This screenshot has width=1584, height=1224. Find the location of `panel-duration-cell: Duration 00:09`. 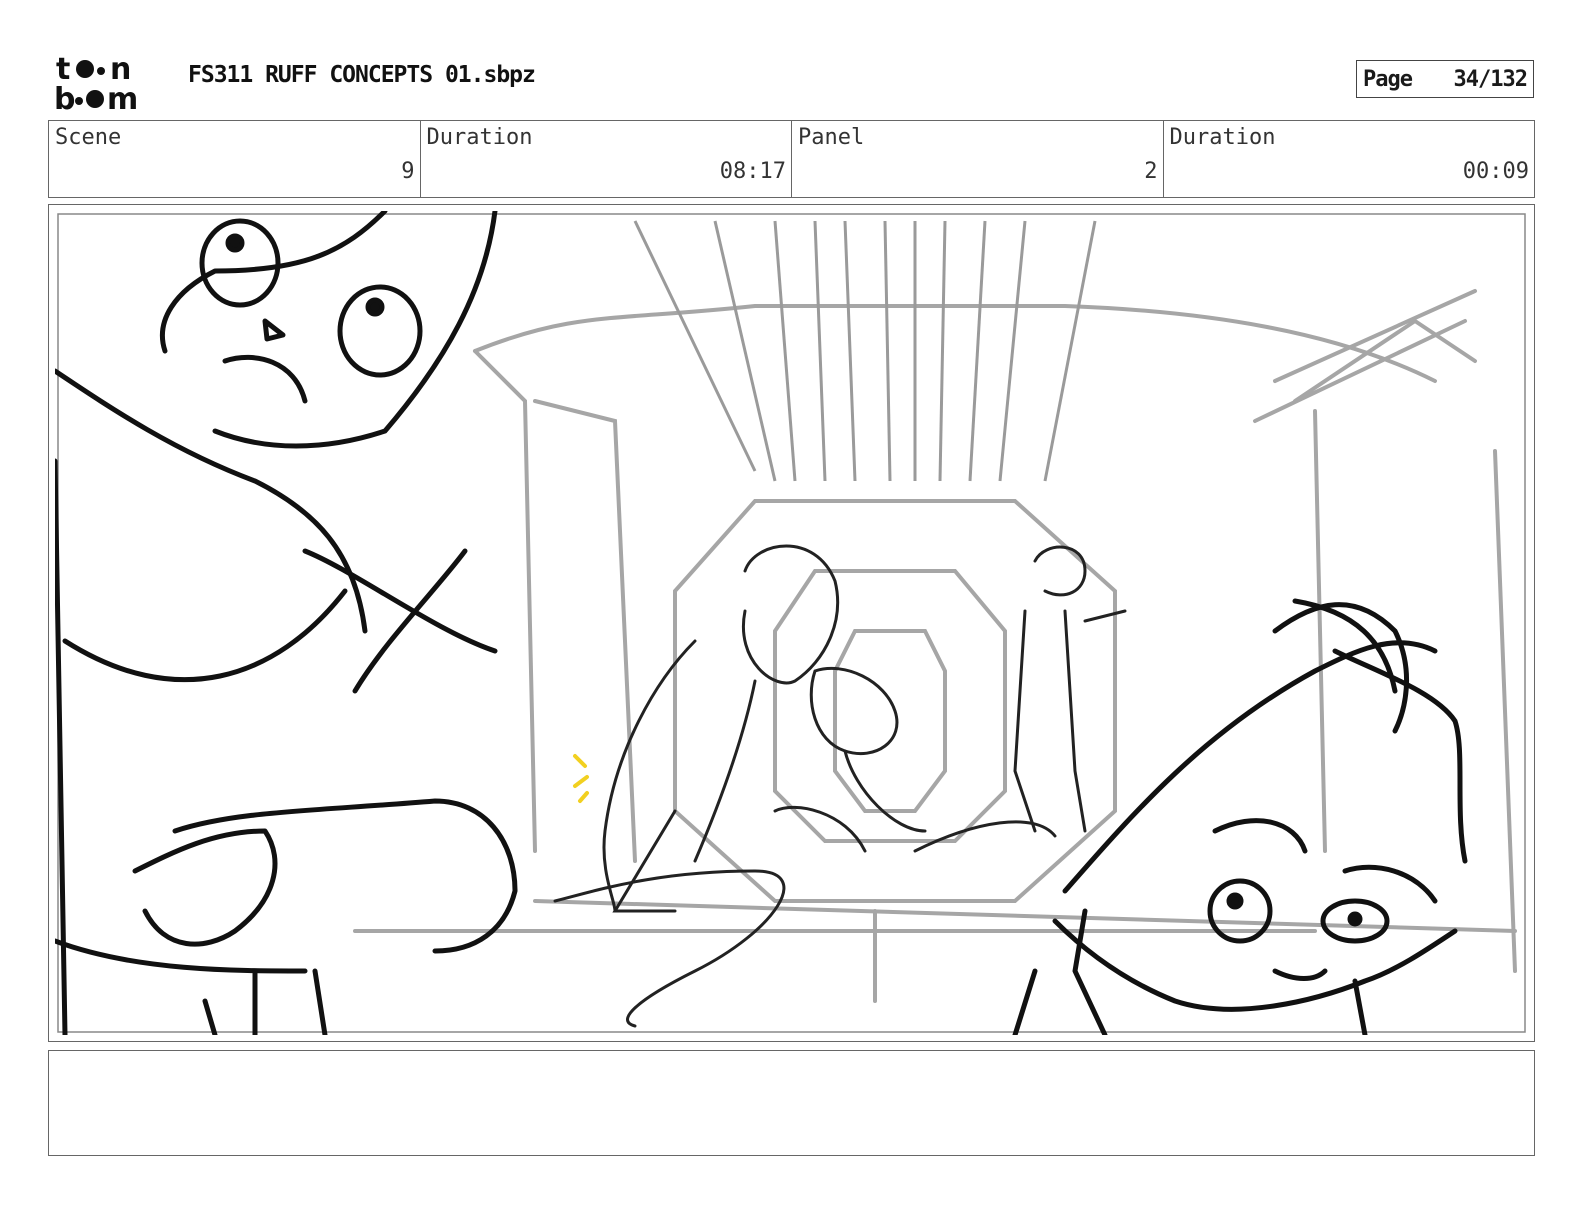

panel-duration-cell: Duration 00:09 is located at coordinates (1349, 159).